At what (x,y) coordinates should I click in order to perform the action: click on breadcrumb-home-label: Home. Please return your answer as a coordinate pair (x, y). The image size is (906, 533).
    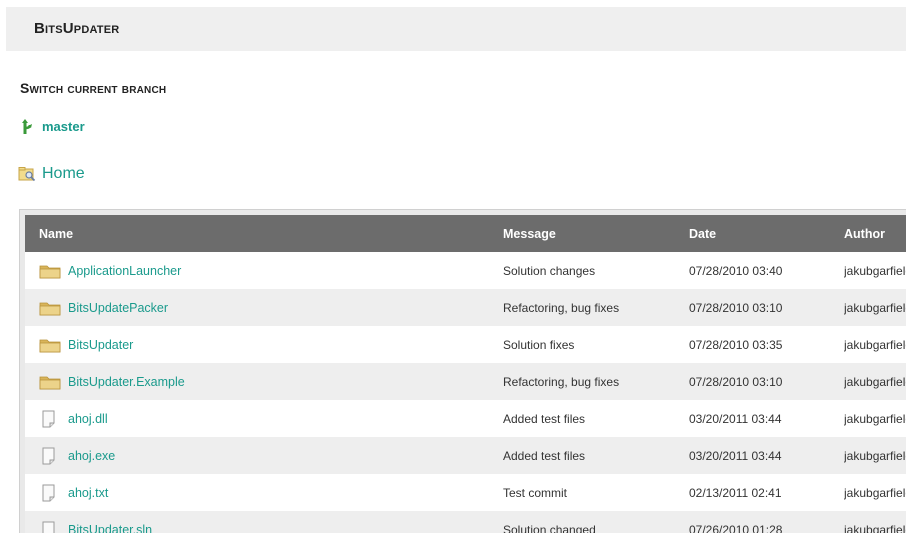
    Looking at the image, I should click on (63, 173).